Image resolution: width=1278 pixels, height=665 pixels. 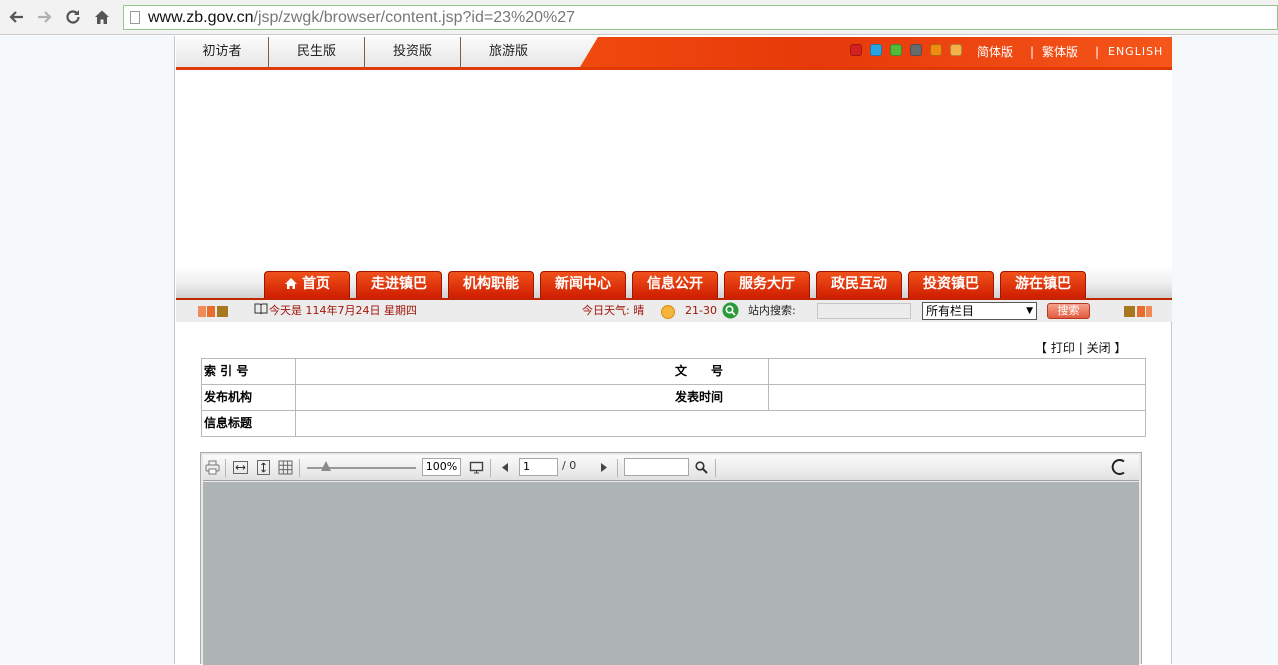 What do you see at coordinates (569, 465) in the screenshot?
I see `page-total: / 0` at bounding box center [569, 465].